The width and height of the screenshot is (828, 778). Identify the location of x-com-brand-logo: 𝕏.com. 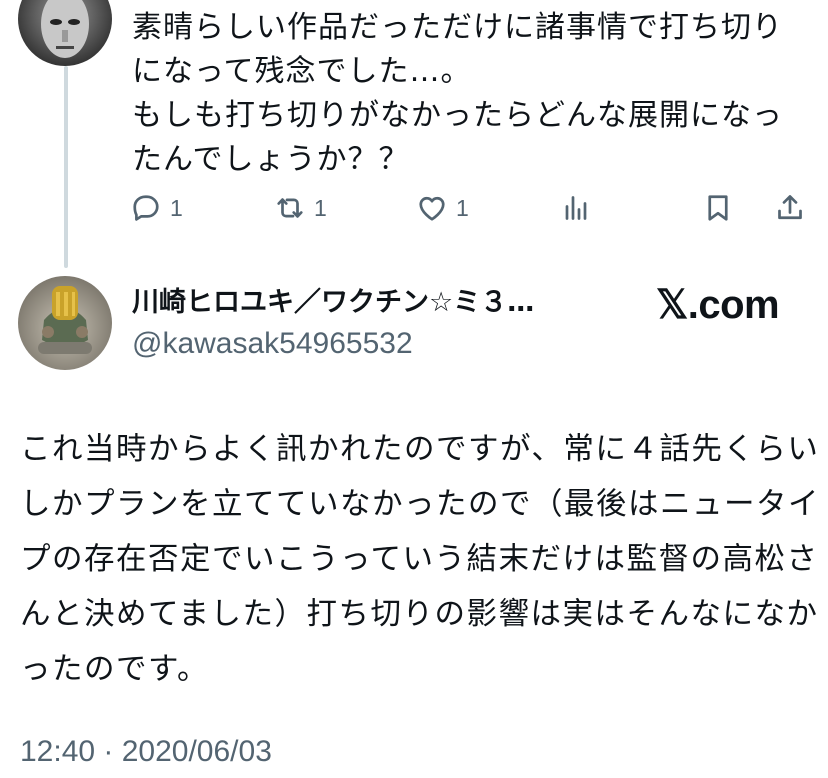
(718, 305).